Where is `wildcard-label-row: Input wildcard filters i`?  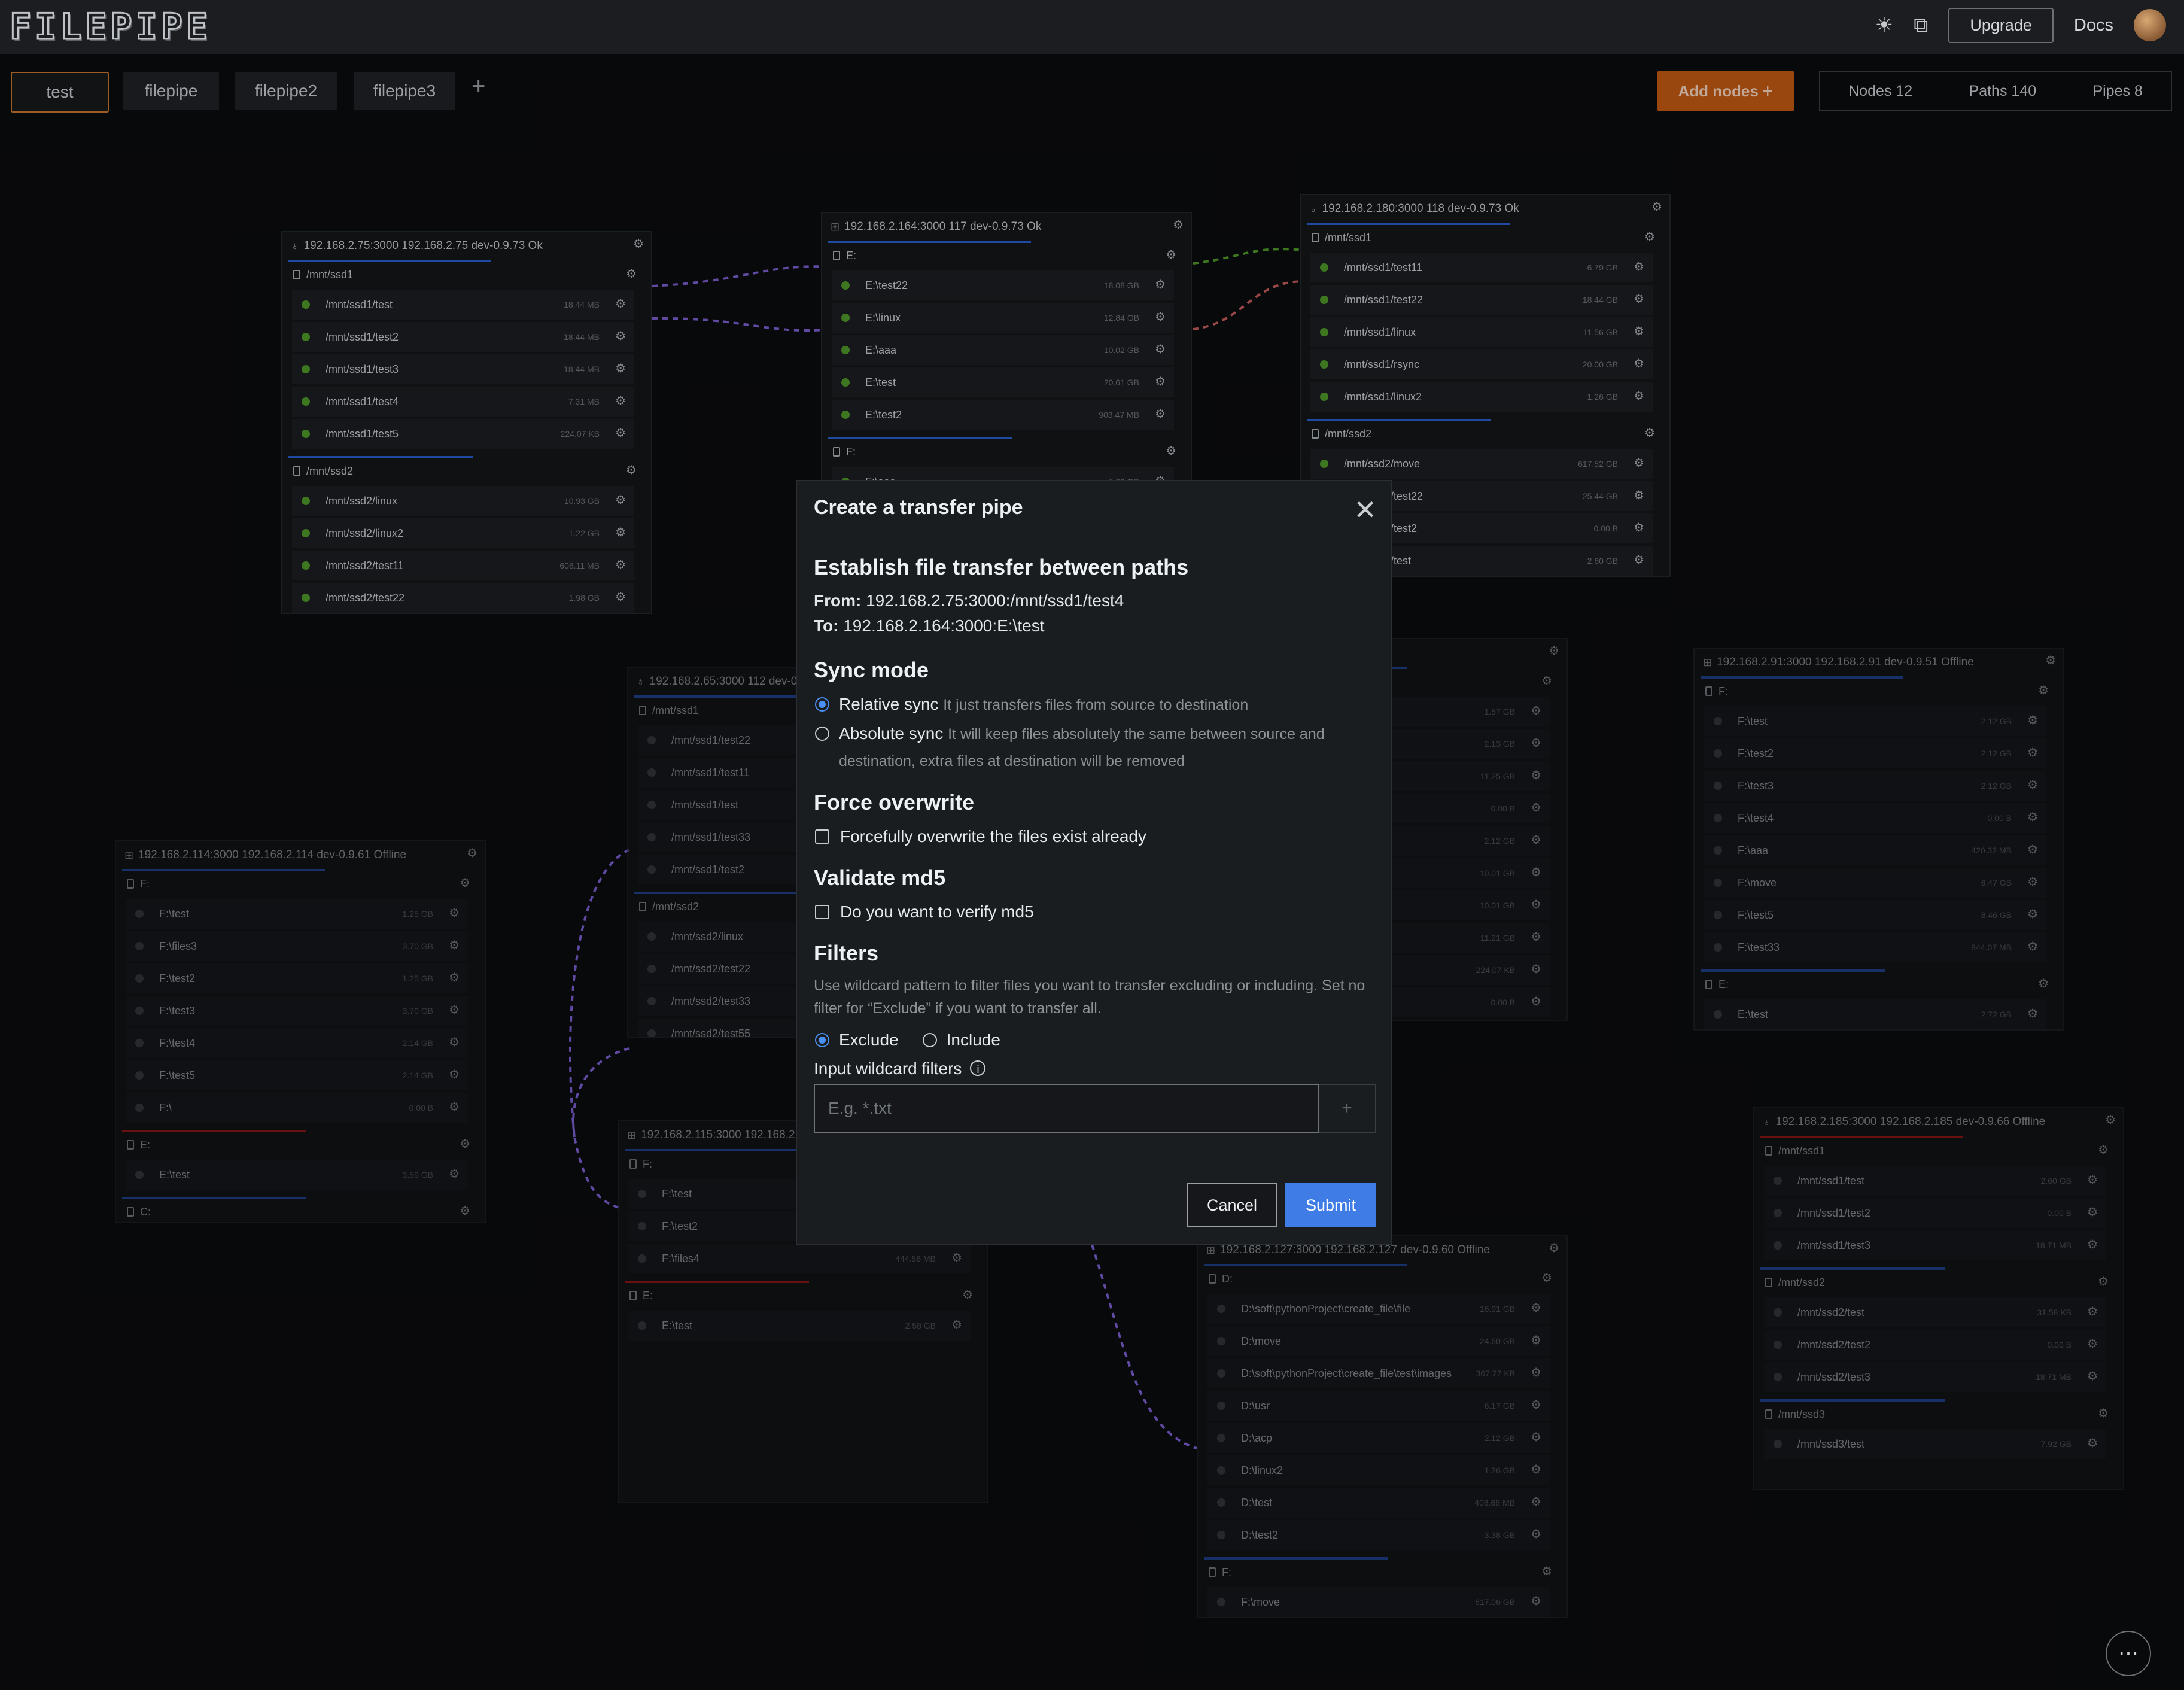 wildcard-label-row: Input wildcard filters i is located at coordinates (1095, 1069).